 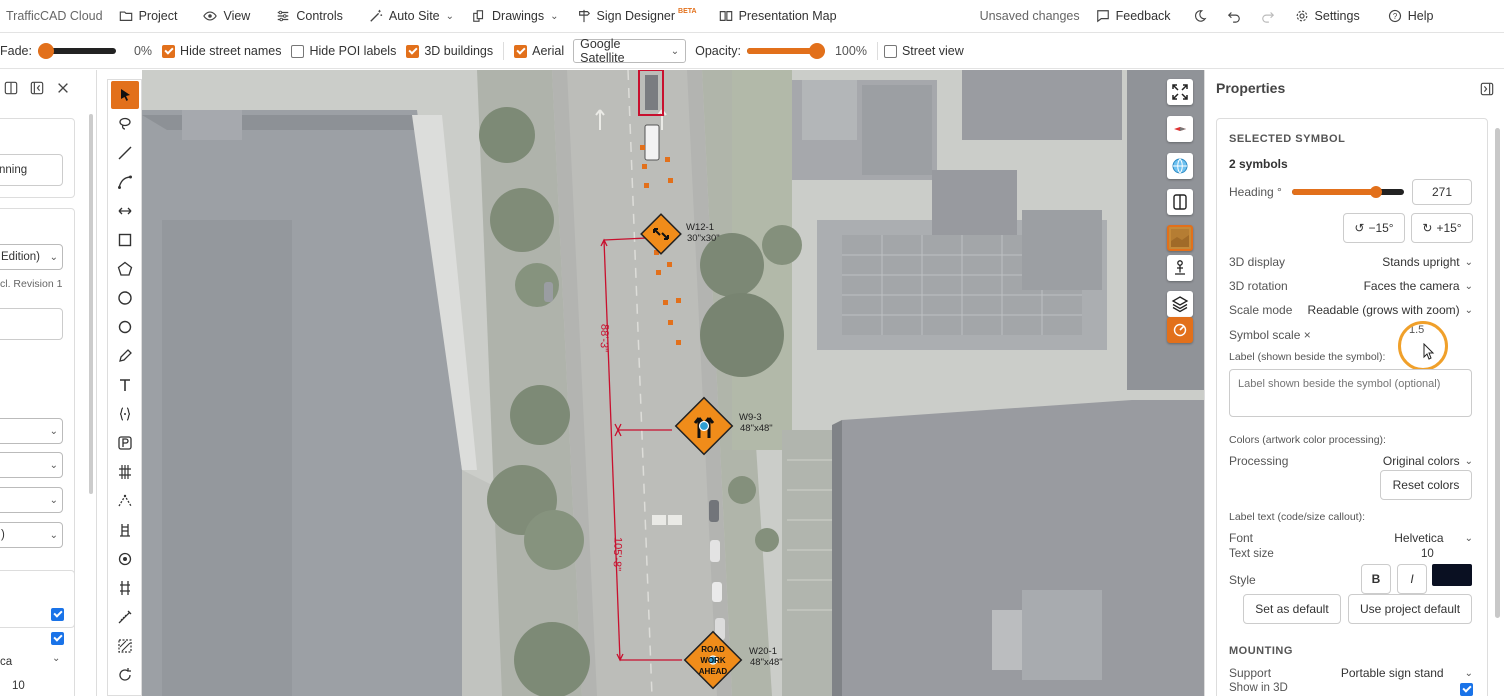 What do you see at coordinates (125, 240) in the screenshot?
I see `rectangle-tool` at bounding box center [125, 240].